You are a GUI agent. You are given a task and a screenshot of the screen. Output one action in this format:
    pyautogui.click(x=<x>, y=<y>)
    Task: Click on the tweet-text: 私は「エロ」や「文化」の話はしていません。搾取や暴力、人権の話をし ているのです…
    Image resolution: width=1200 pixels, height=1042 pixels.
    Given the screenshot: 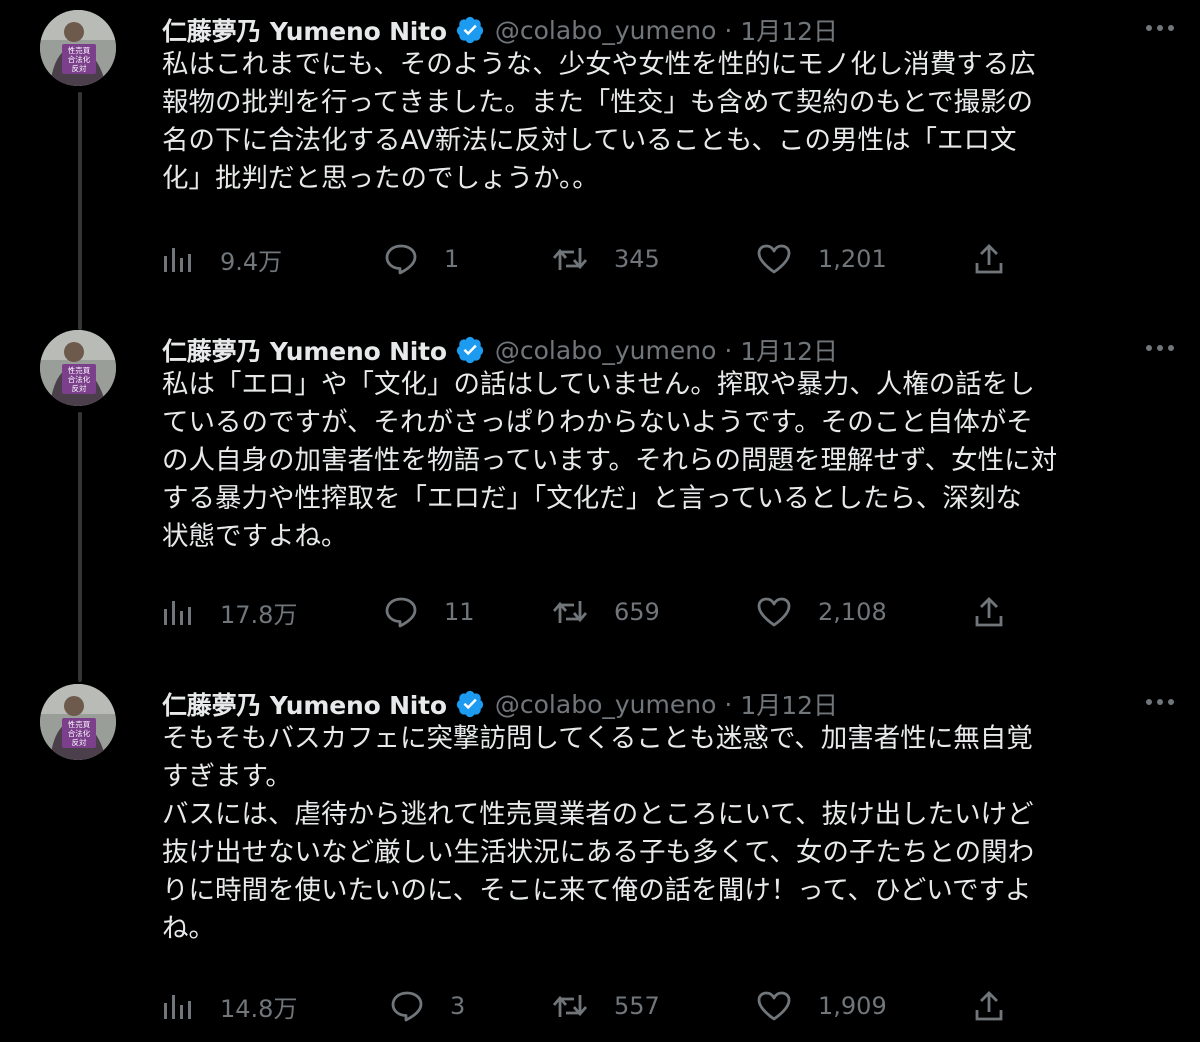 What is the action you would take?
    pyautogui.click(x=610, y=460)
    